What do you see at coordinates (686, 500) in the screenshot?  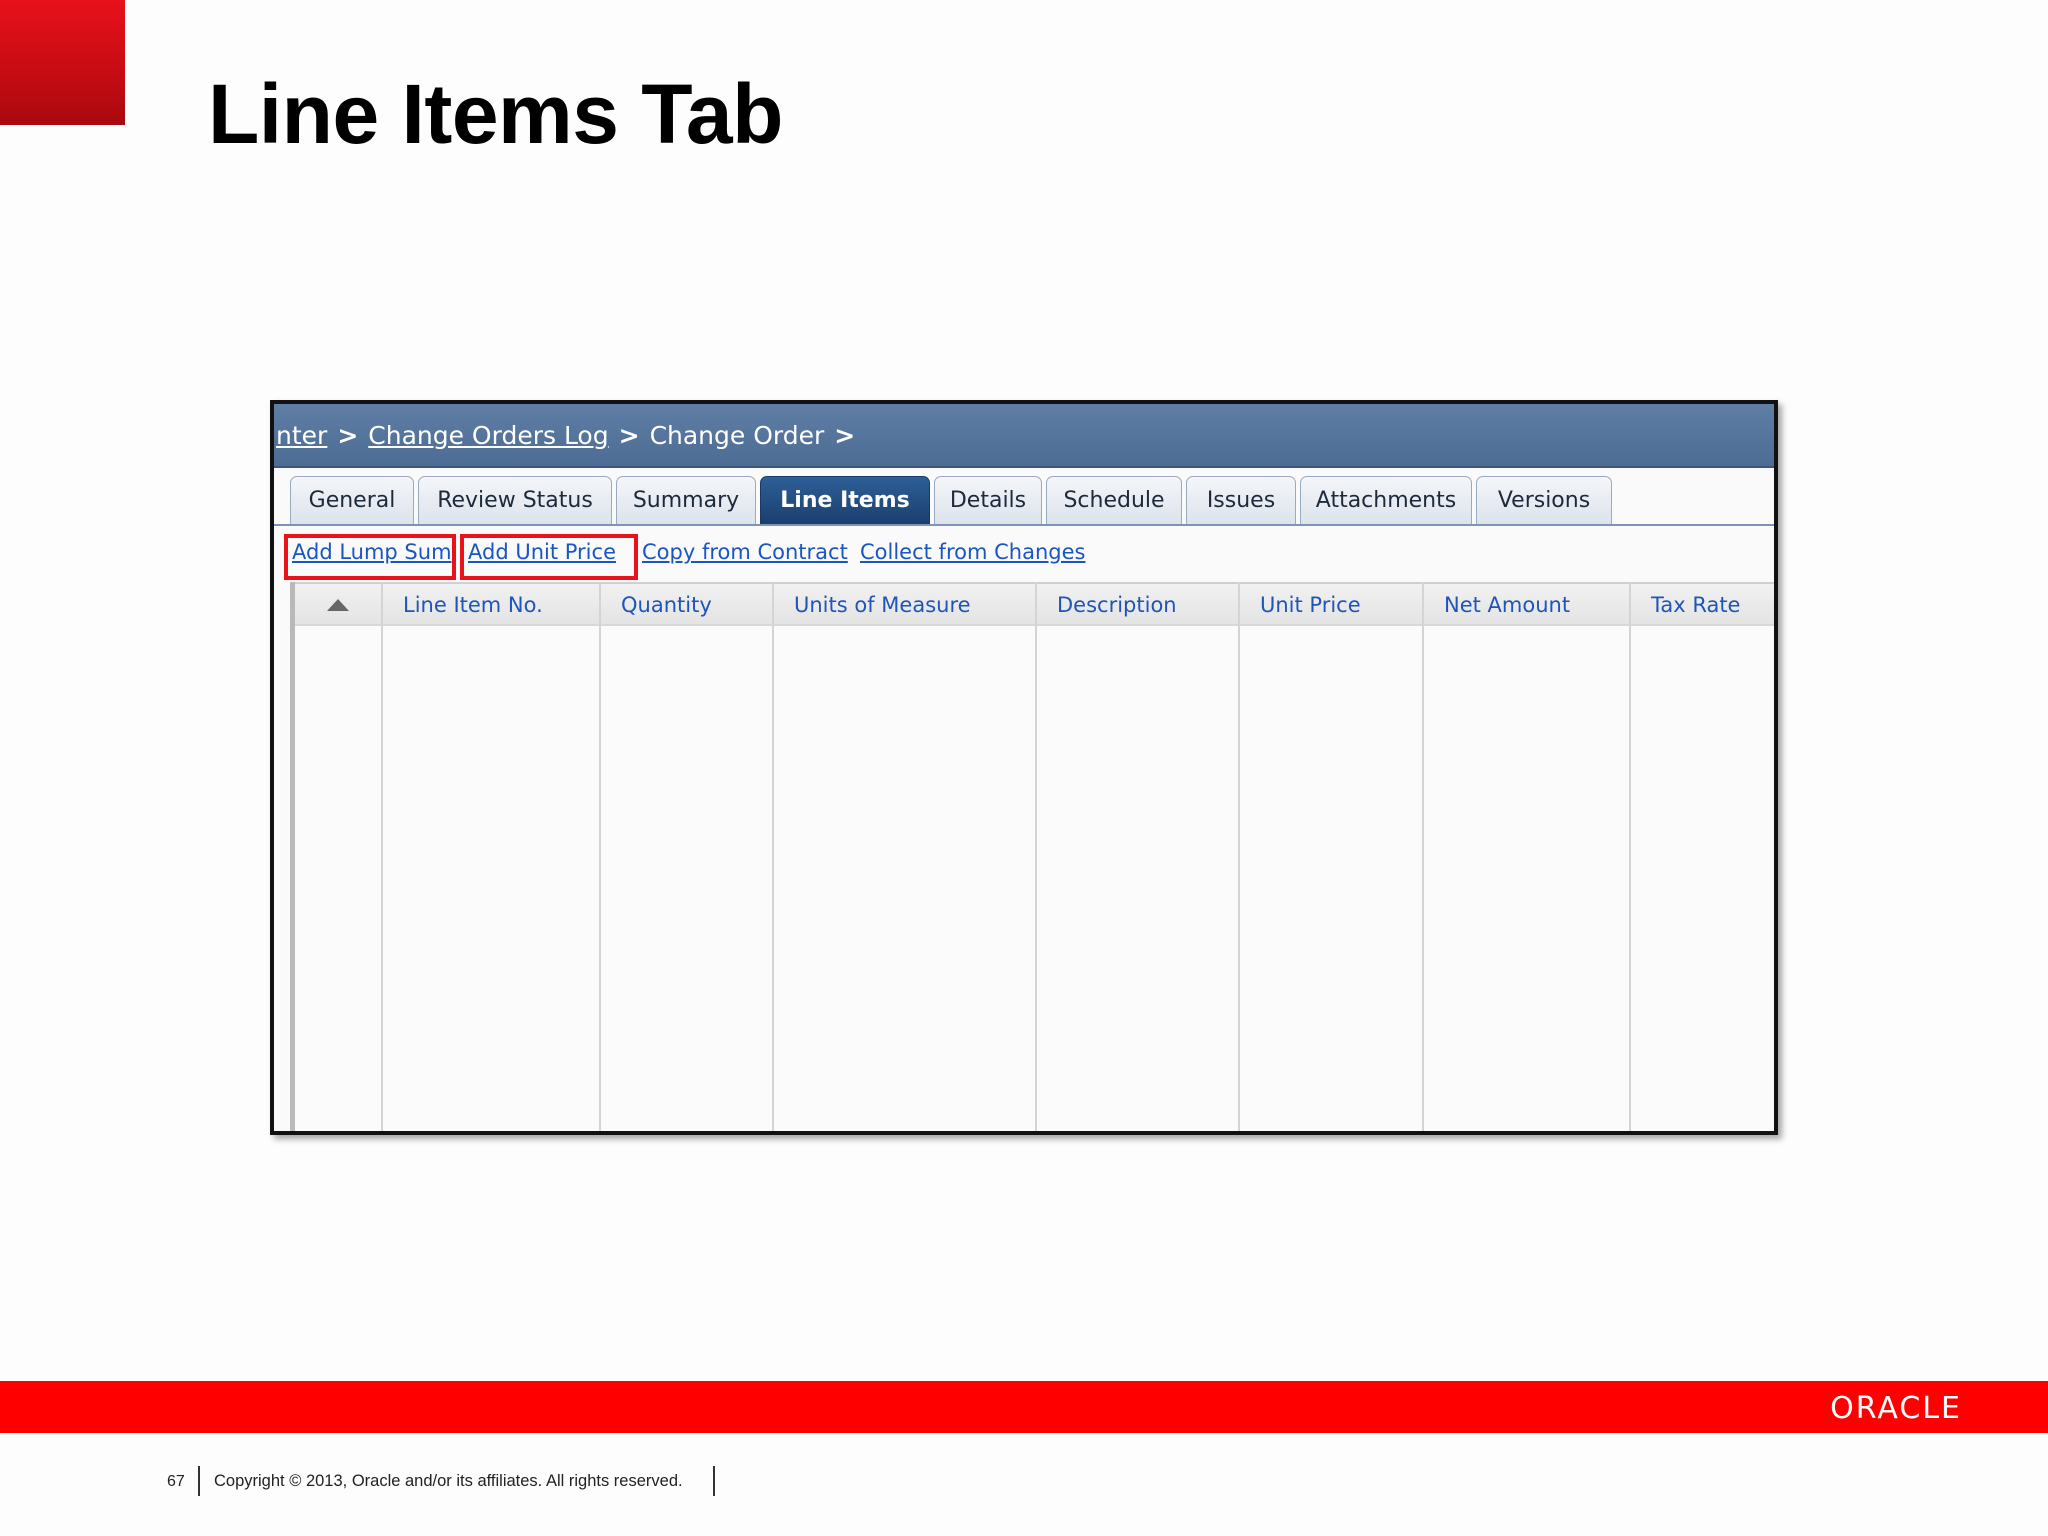 I see `tab-summary: Summary` at bounding box center [686, 500].